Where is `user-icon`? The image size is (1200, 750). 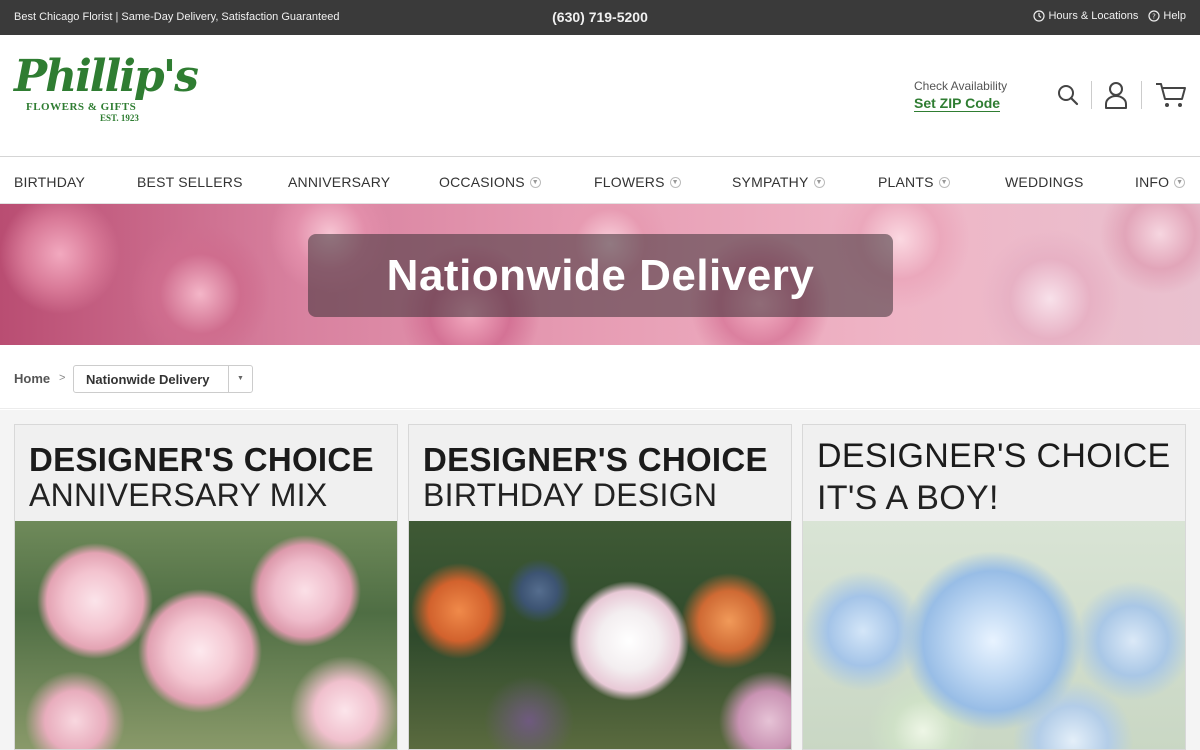
user-icon is located at coordinates (1116, 95).